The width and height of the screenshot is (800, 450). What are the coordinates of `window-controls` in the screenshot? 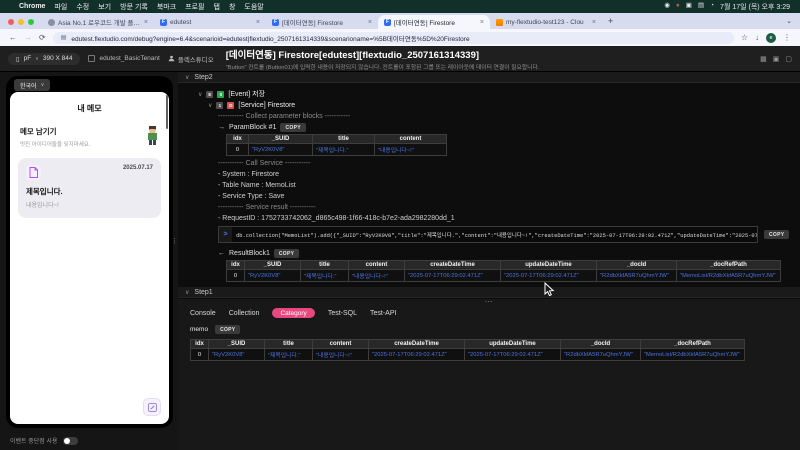 It's located at (21, 22).